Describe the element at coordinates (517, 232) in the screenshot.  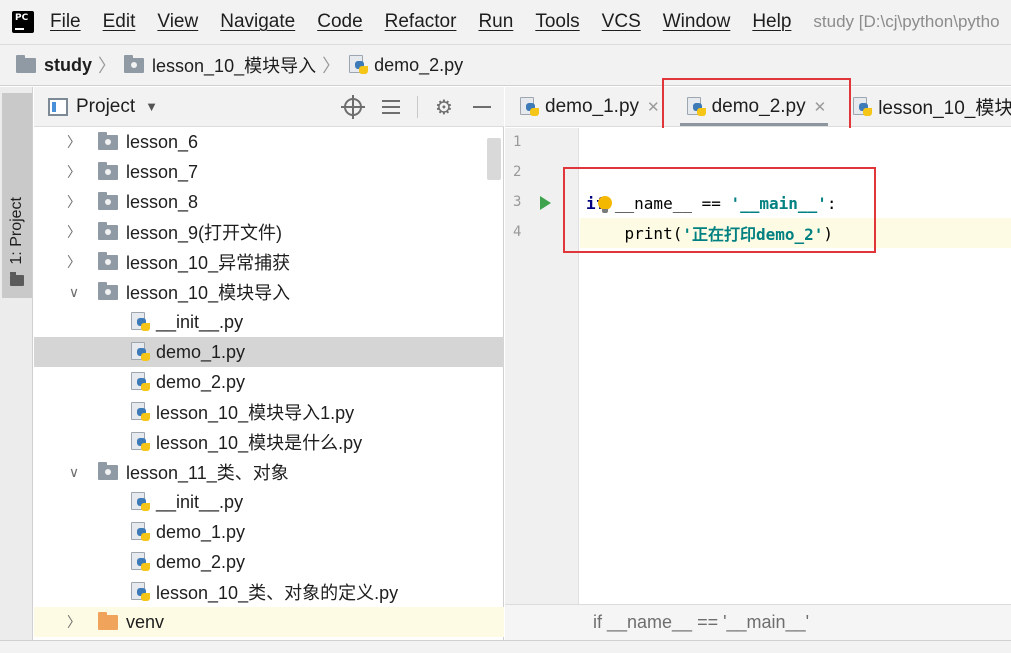
I see `line-number: 4` at that location.